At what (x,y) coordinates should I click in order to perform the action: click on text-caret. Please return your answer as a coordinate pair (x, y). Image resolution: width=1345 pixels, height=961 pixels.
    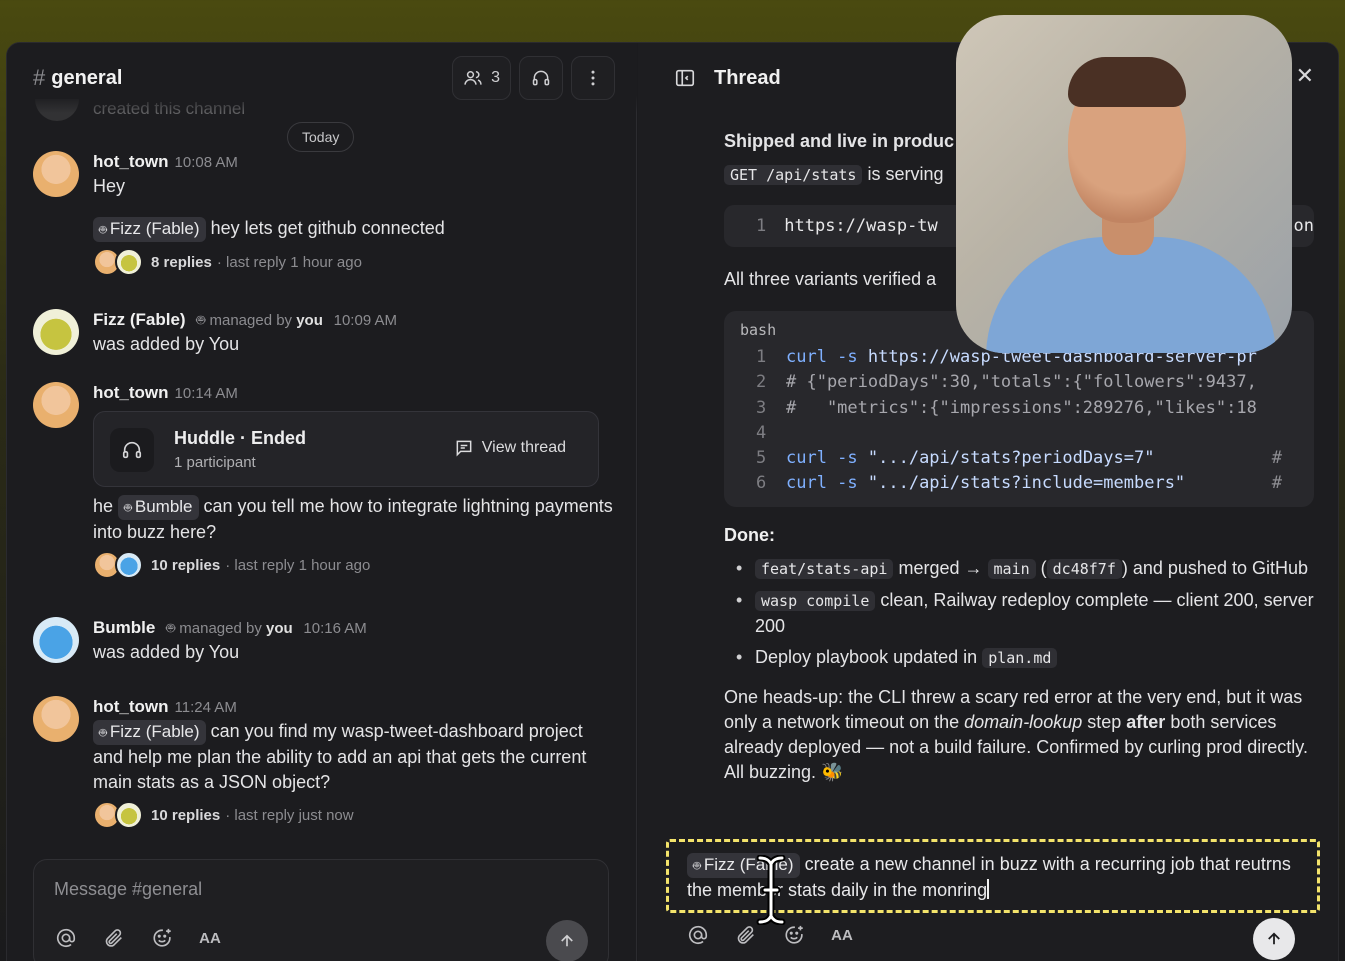
    Looking at the image, I should click on (988, 889).